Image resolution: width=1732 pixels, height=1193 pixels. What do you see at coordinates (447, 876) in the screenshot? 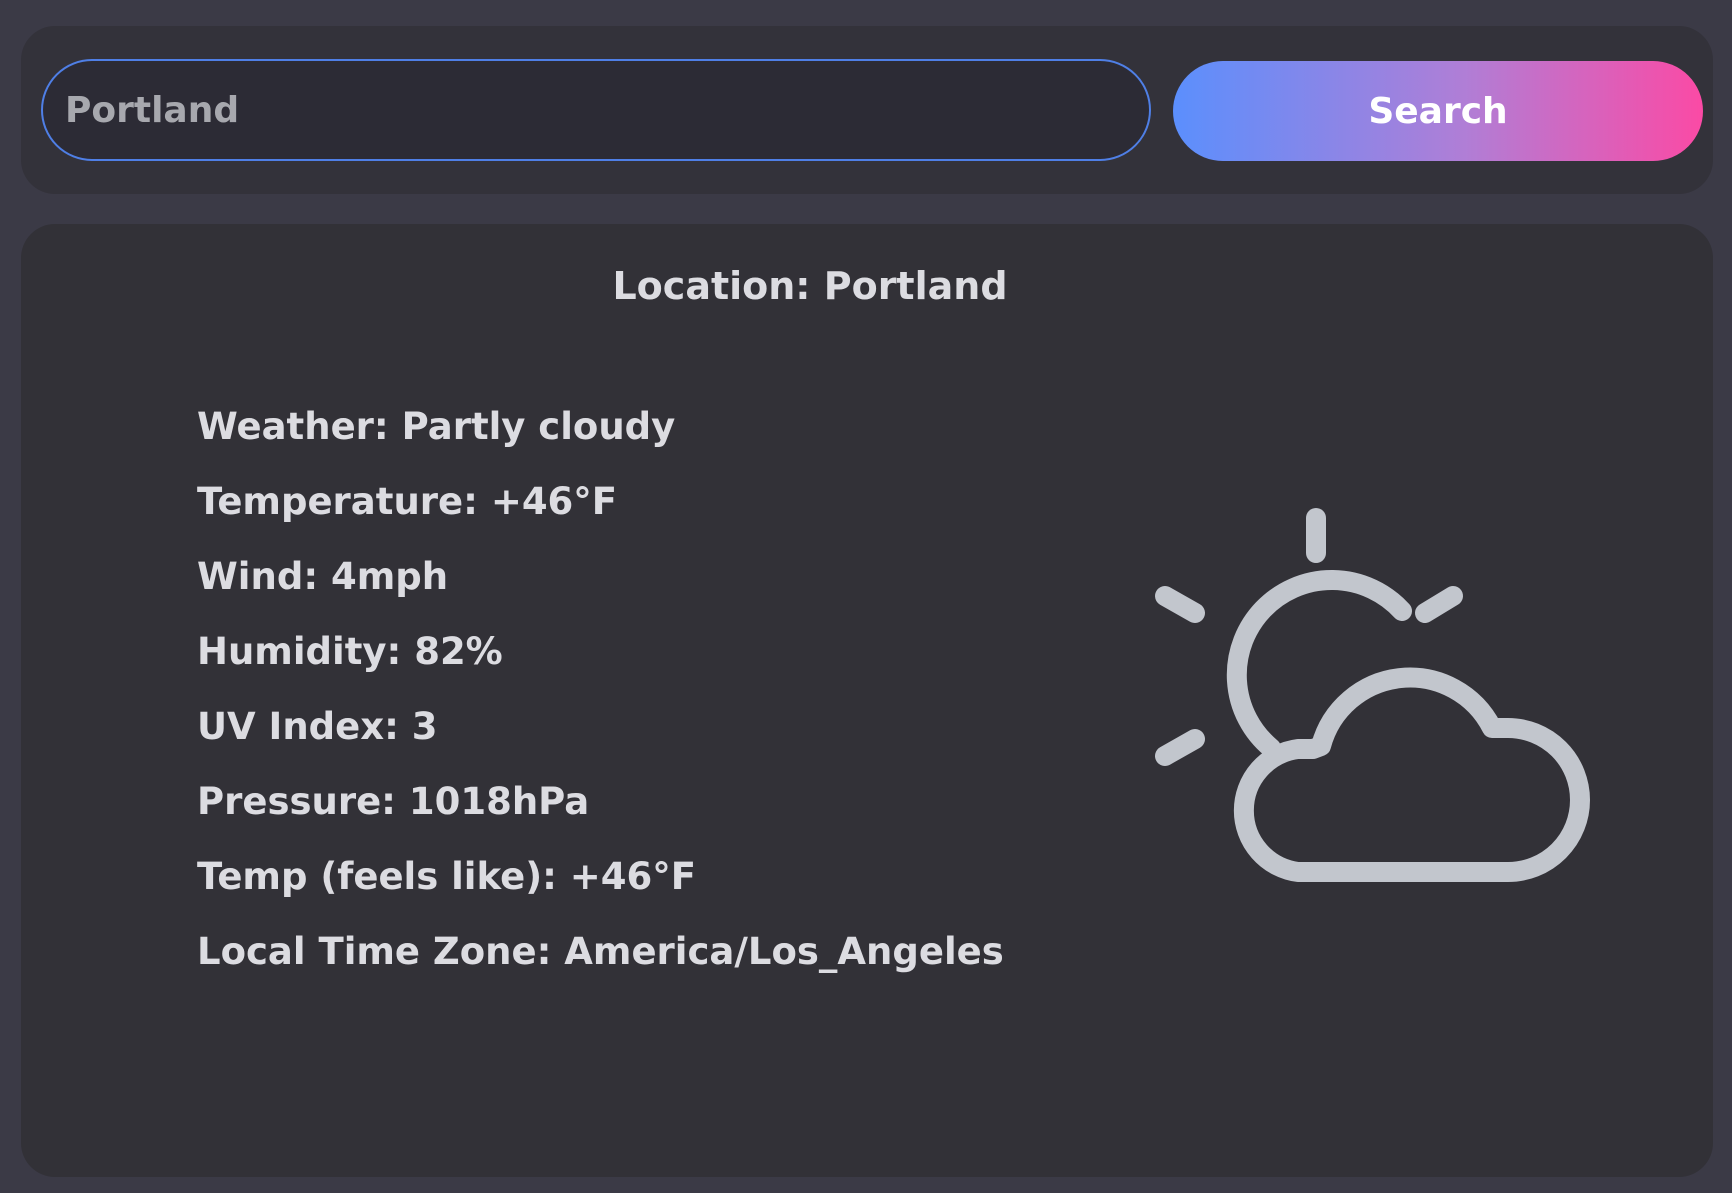
I see `feels-like-temperature: Temp (feels like): +46°F` at bounding box center [447, 876].